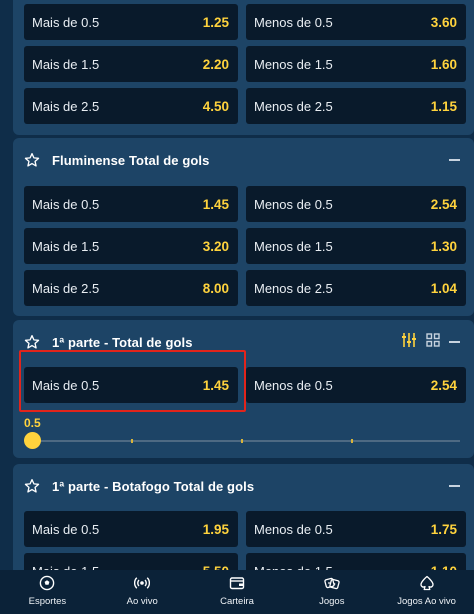  What do you see at coordinates (215, 246) in the screenshot?
I see `odd-value: 3.20` at bounding box center [215, 246].